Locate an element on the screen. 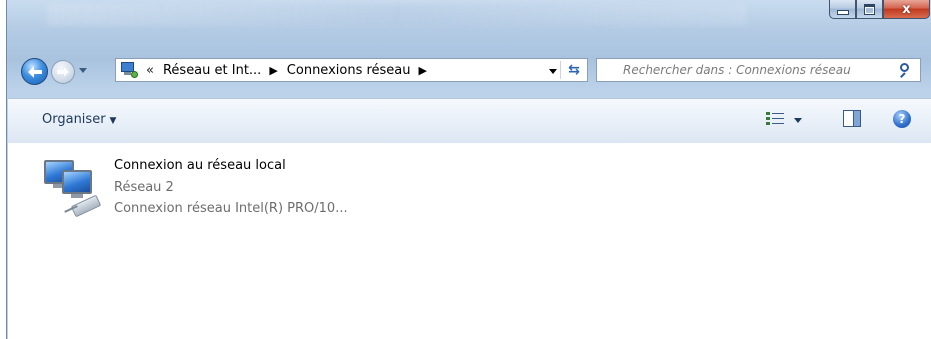 The height and width of the screenshot is (339, 931). breadcrumb-overflow: « is located at coordinates (150, 70).